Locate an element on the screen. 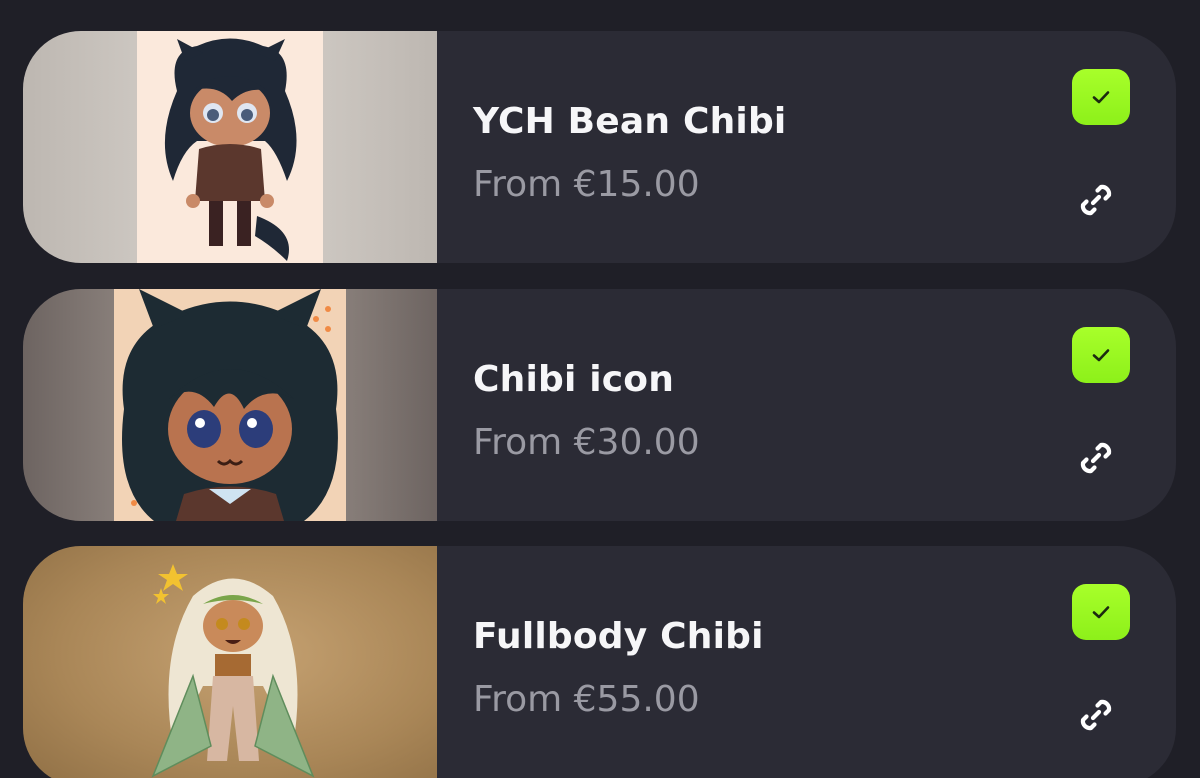 The width and height of the screenshot is (1200, 778). chibi-icon-art is located at coordinates (230, 405).